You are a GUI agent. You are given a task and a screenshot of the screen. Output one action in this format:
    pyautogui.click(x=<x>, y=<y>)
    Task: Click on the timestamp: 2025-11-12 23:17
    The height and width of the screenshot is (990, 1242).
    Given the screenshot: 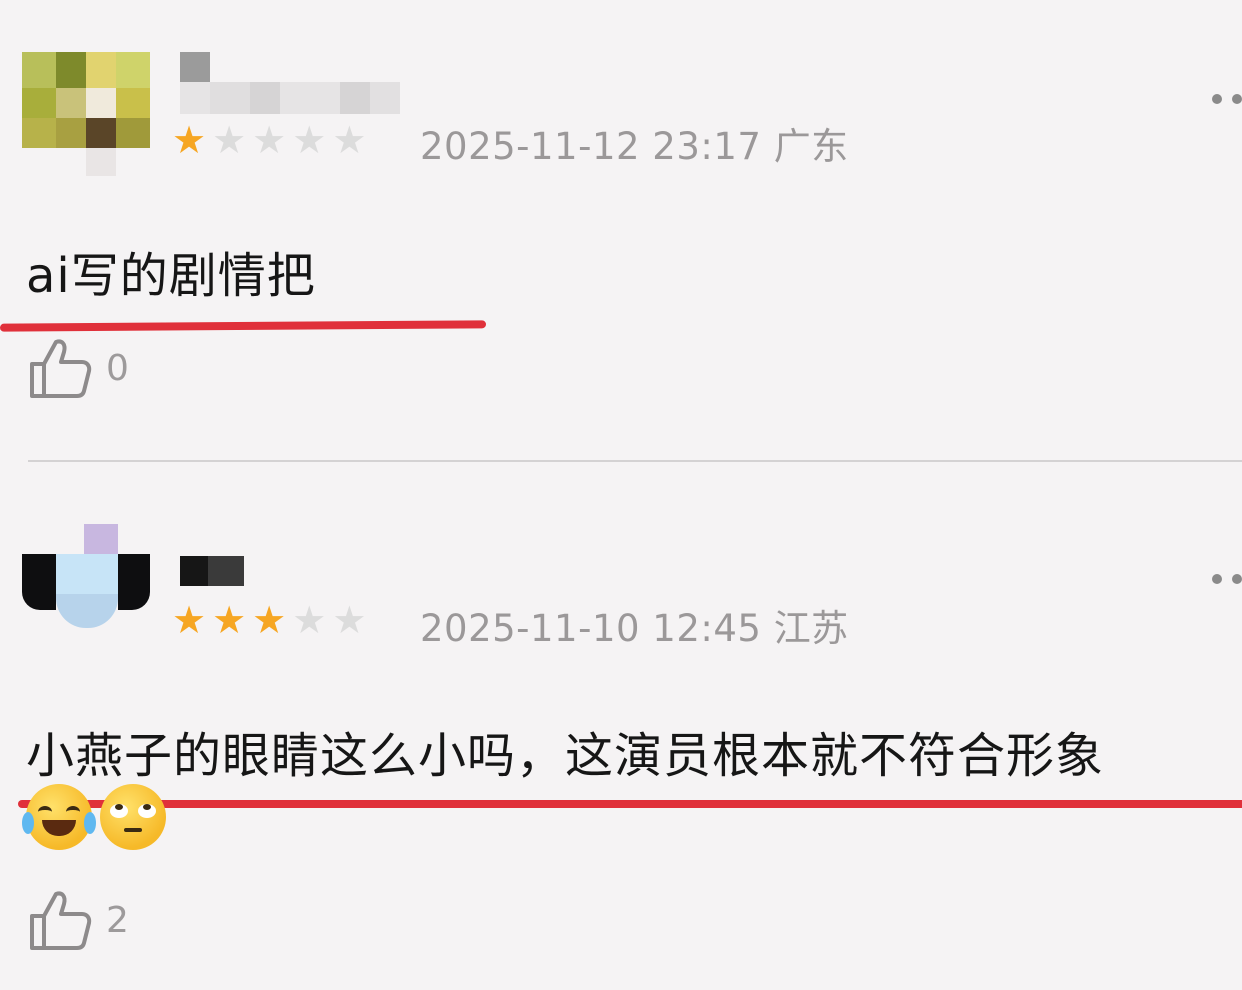 What is the action you would take?
    pyautogui.click(x=591, y=146)
    